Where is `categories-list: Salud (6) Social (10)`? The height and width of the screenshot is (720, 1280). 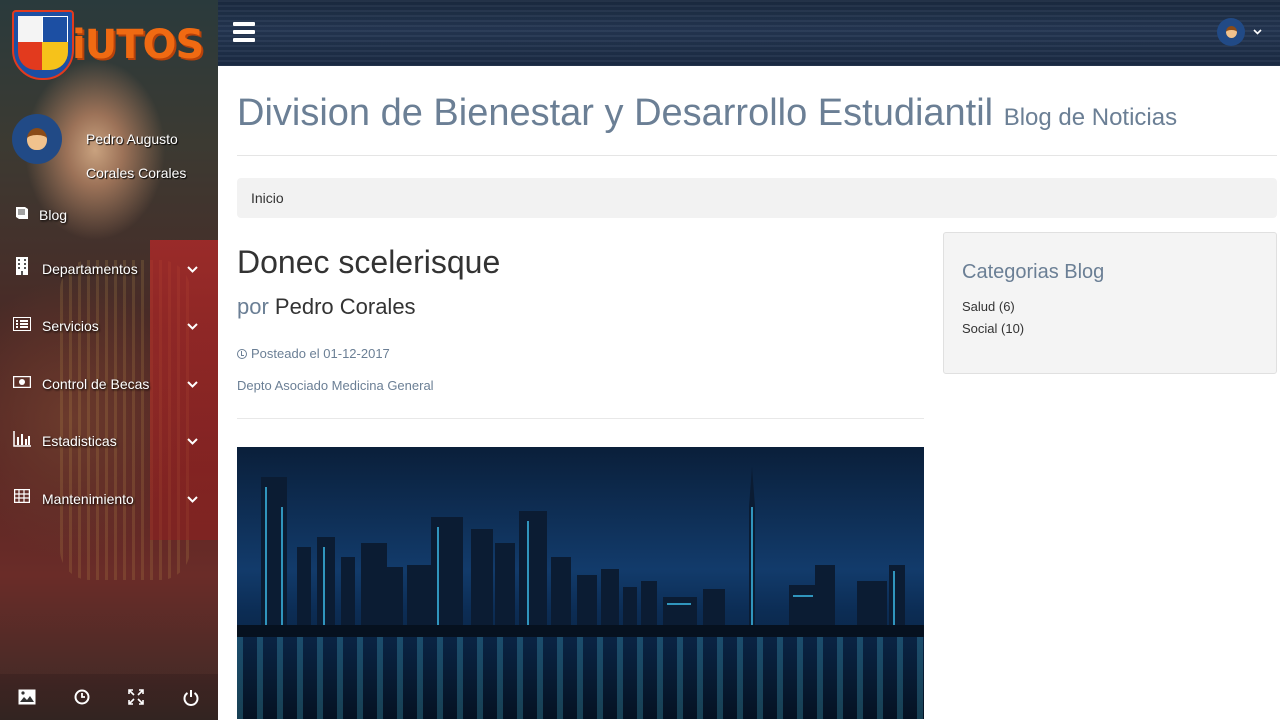 categories-list: Salud (6) Social (10) is located at coordinates (1110, 318).